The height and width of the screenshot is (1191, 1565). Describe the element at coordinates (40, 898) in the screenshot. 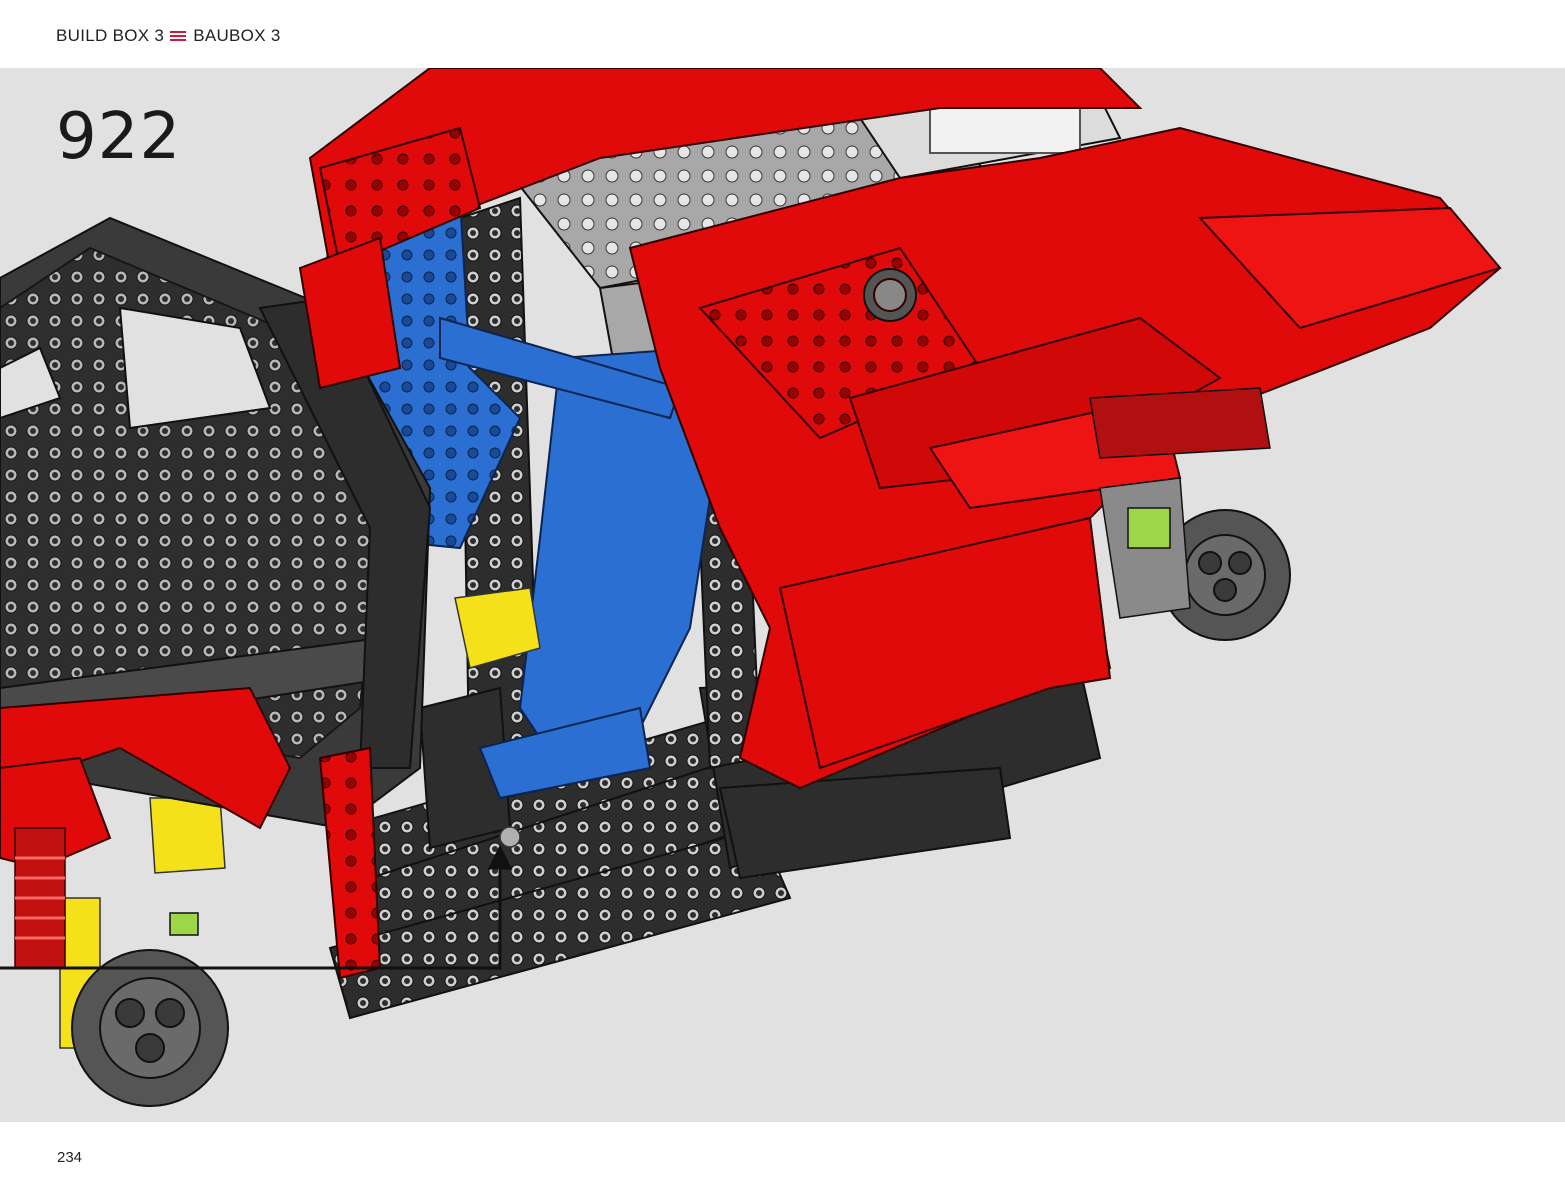

I see `left-shock` at that location.